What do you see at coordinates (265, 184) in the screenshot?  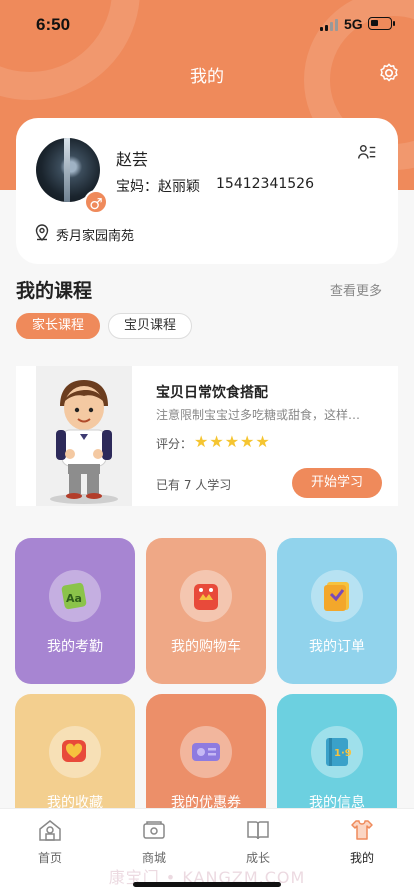 I see `phone-number: 15412341526` at bounding box center [265, 184].